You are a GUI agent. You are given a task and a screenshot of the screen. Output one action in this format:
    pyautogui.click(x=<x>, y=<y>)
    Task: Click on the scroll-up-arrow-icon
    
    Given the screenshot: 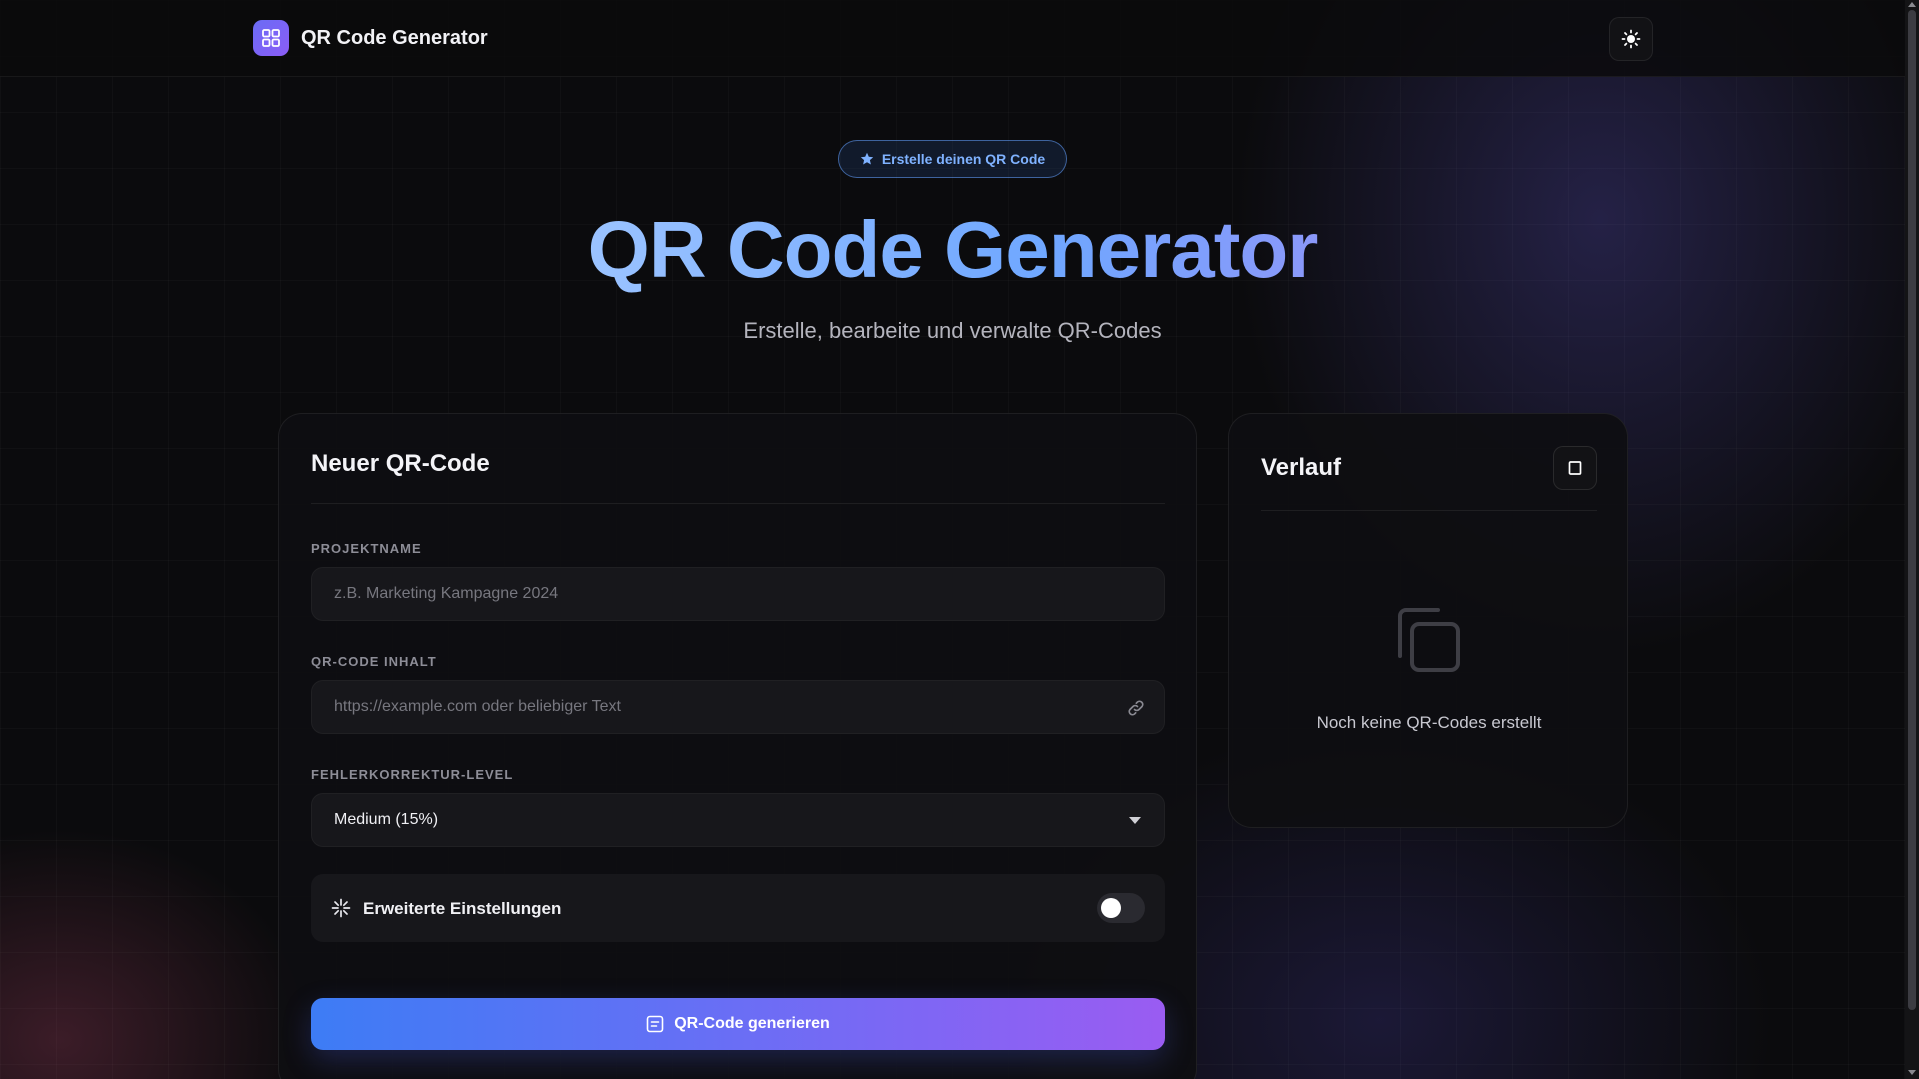 What is the action you would take?
    pyautogui.click(x=1912, y=4)
    